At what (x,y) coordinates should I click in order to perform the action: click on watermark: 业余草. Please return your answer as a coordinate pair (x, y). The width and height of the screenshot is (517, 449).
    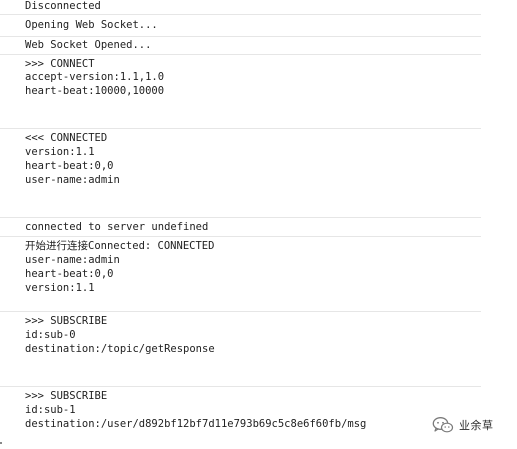
    Looking at the image, I should click on (463, 425).